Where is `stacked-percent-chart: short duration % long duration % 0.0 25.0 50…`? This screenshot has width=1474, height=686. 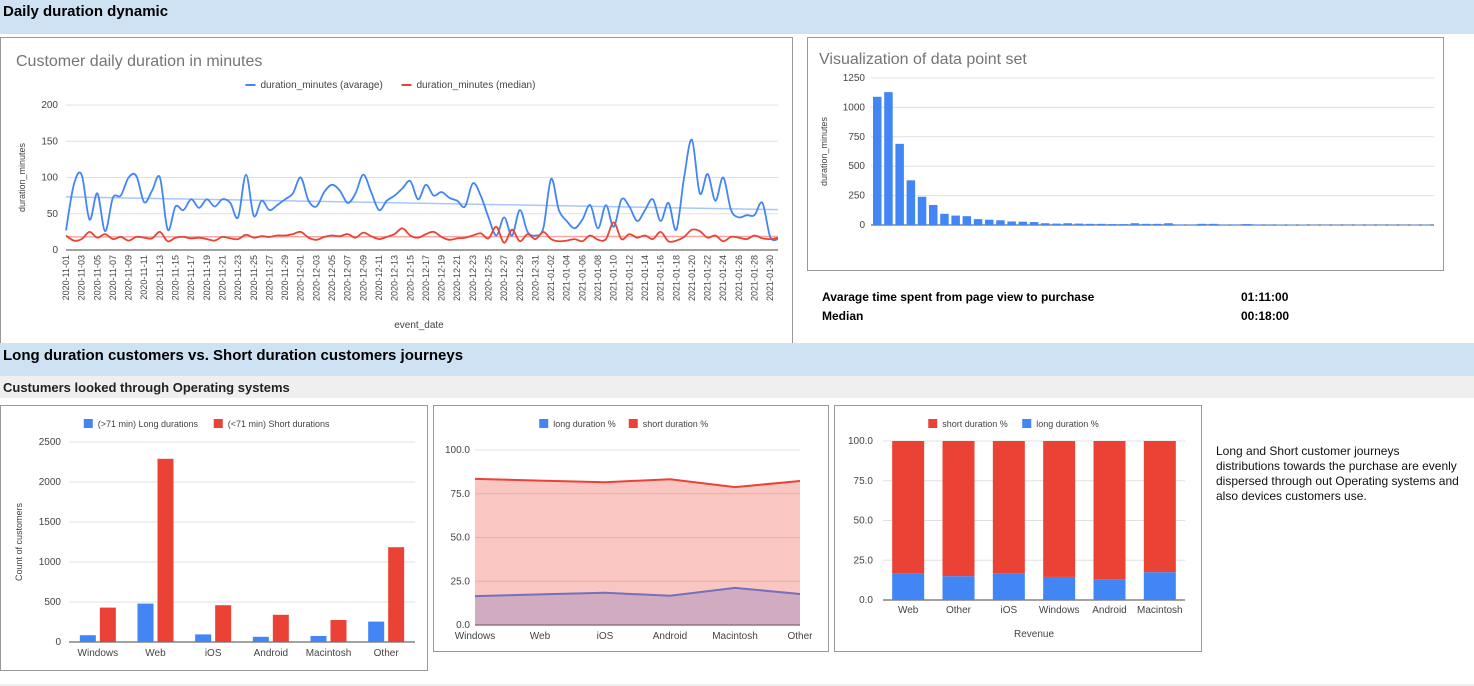
stacked-percent-chart: short duration % long duration % 0.0 25.0 50… is located at coordinates (1018, 528).